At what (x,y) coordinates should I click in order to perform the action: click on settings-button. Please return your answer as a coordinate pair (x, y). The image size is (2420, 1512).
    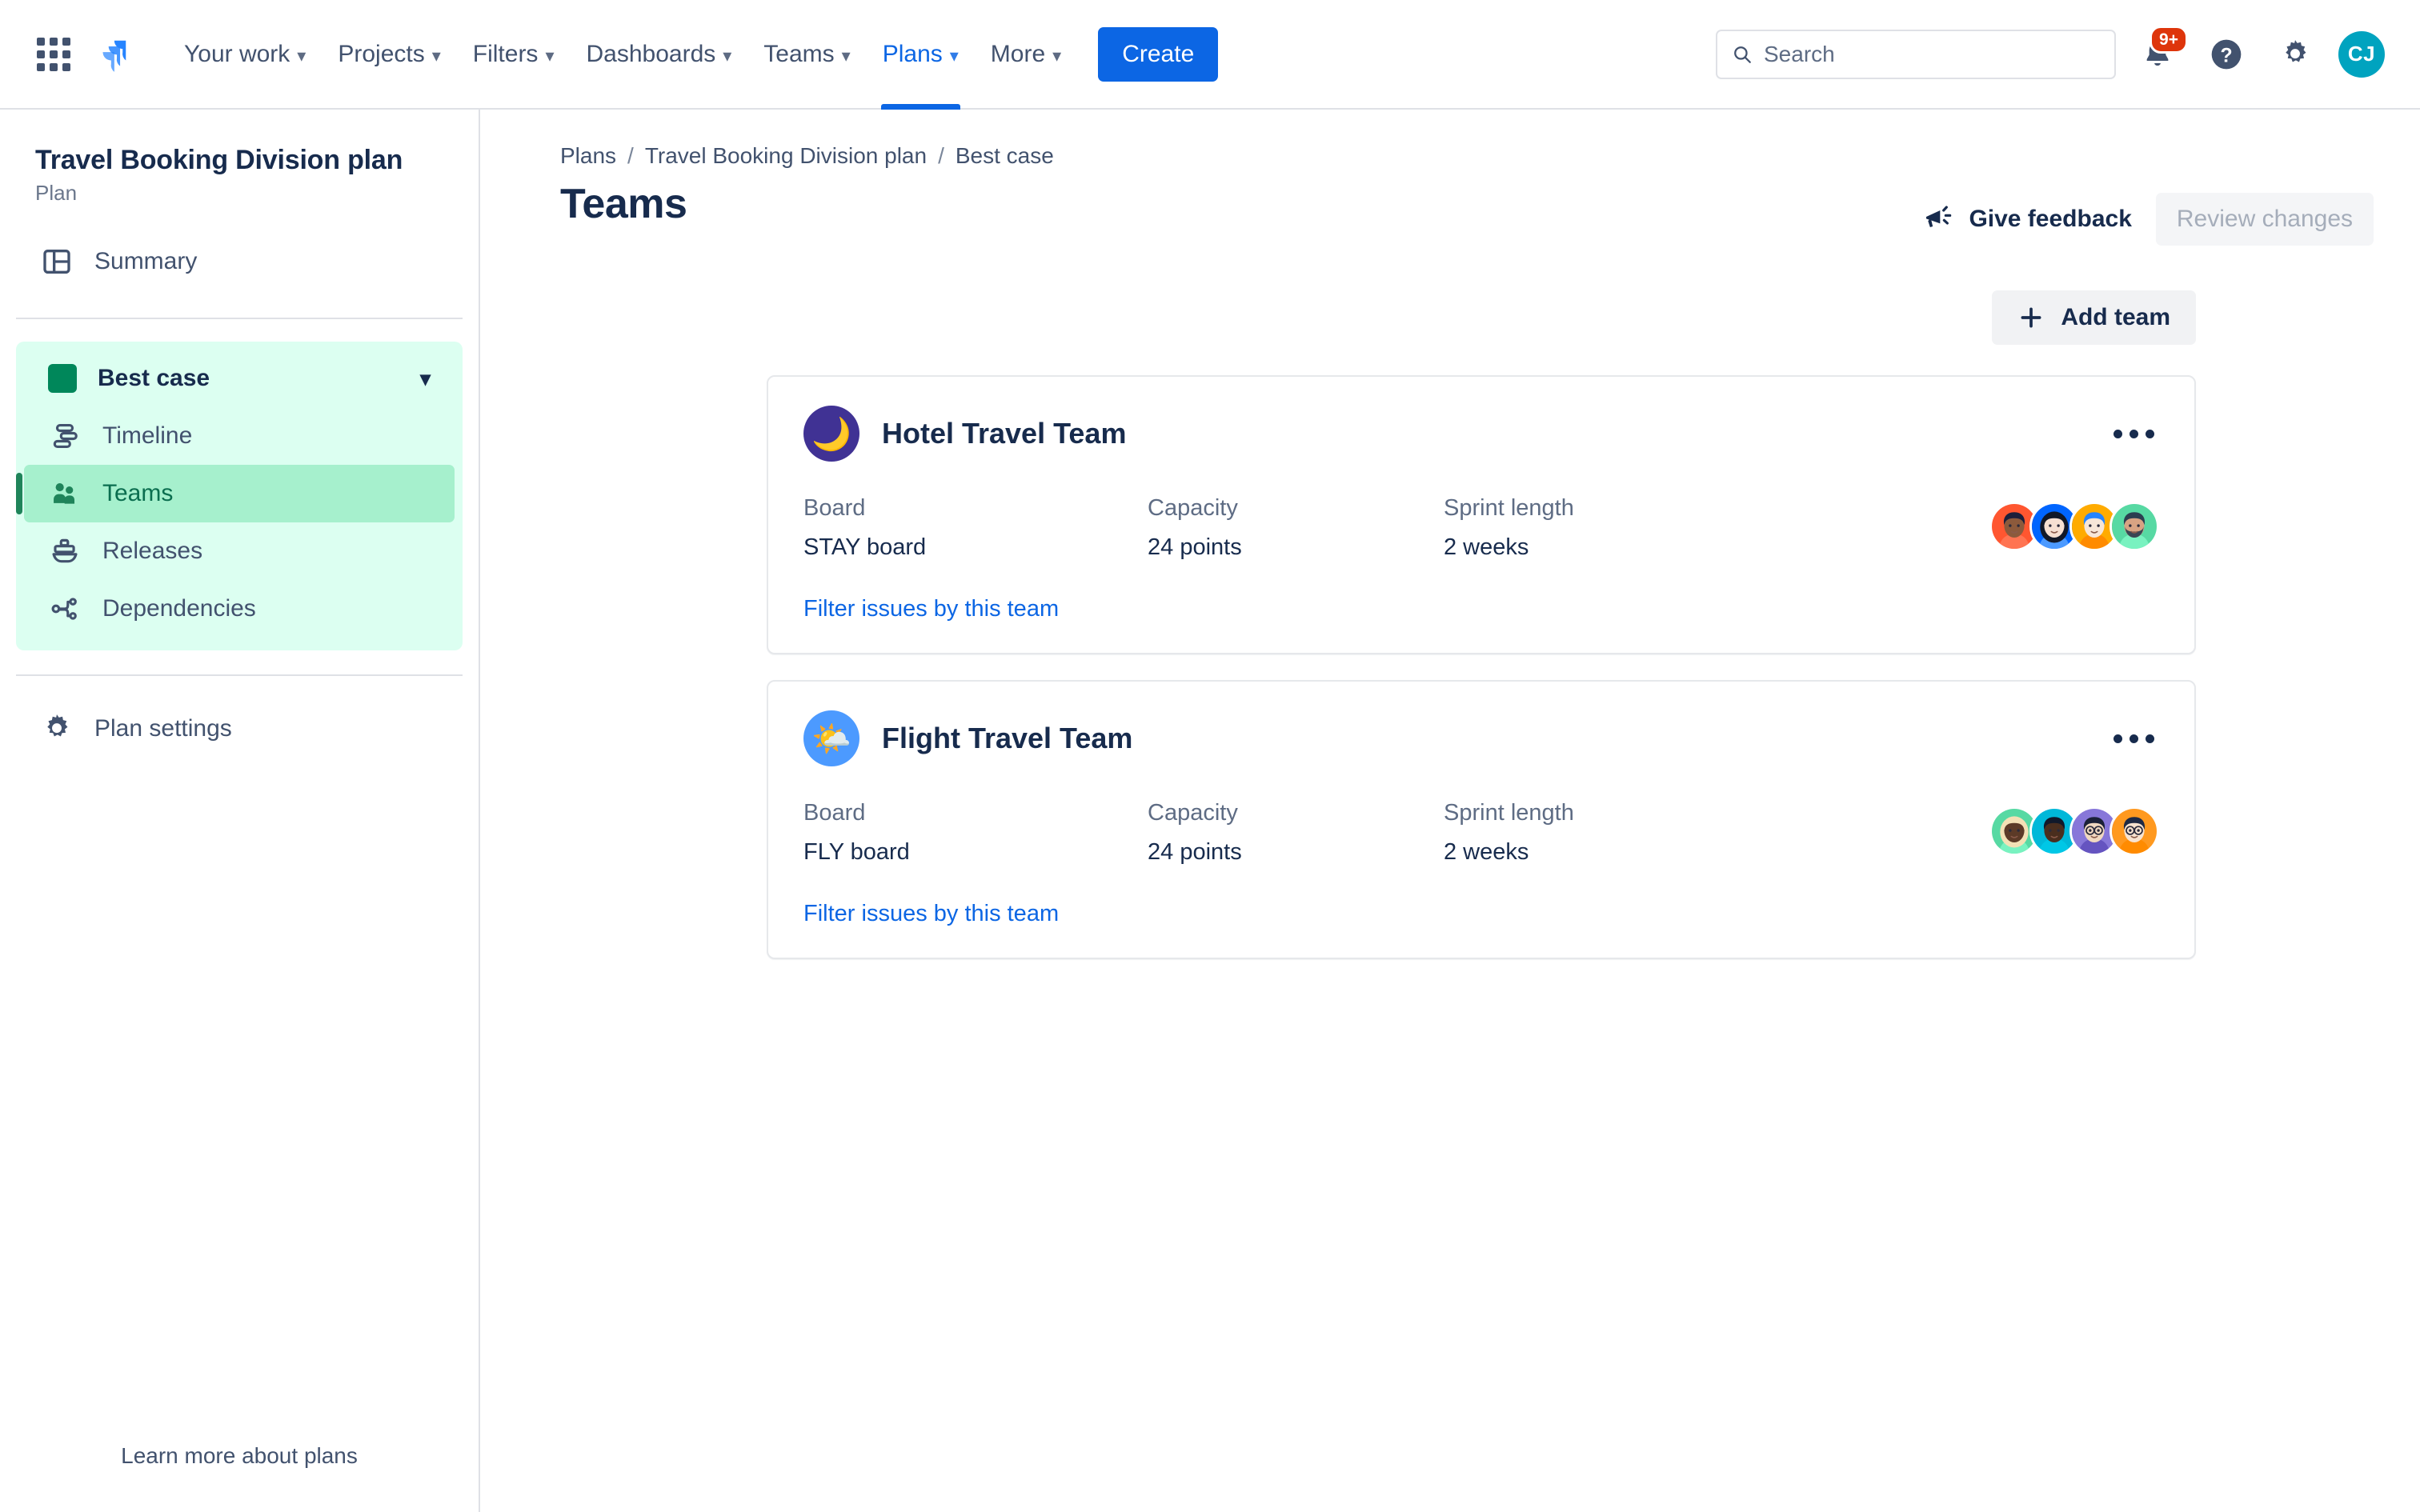
    Looking at the image, I should click on (2295, 54).